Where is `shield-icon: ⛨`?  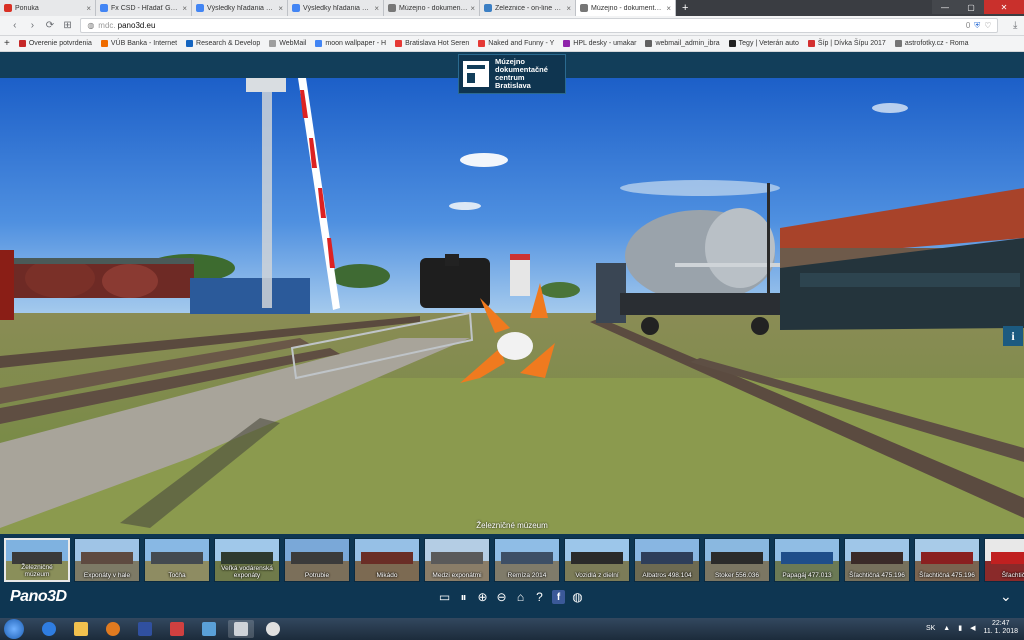
shield-icon: ⛨ is located at coordinates (977, 26).